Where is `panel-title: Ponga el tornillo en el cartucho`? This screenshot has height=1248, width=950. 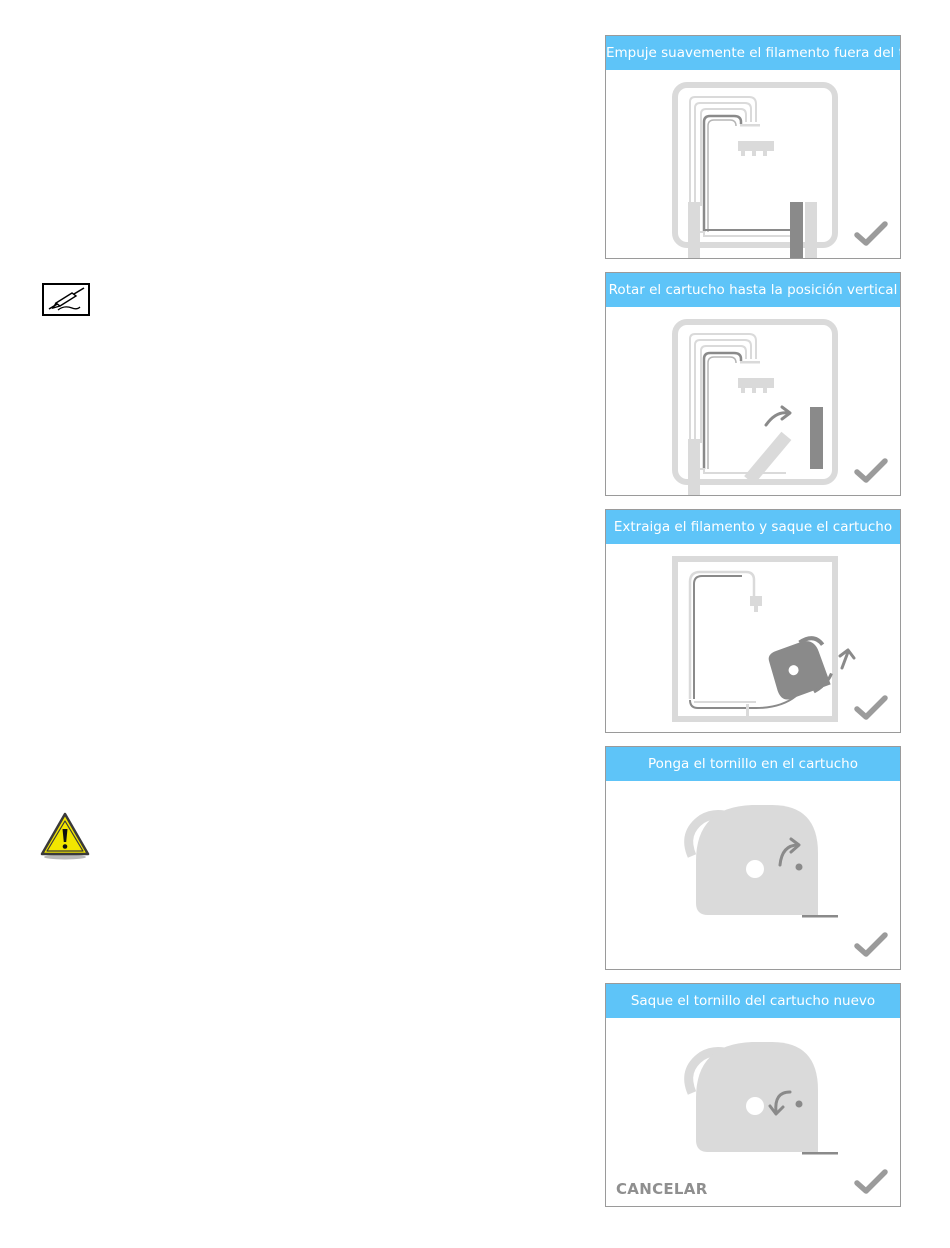 panel-title: Ponga el tornillo en el cartucho is located at coordinates (753, 764).